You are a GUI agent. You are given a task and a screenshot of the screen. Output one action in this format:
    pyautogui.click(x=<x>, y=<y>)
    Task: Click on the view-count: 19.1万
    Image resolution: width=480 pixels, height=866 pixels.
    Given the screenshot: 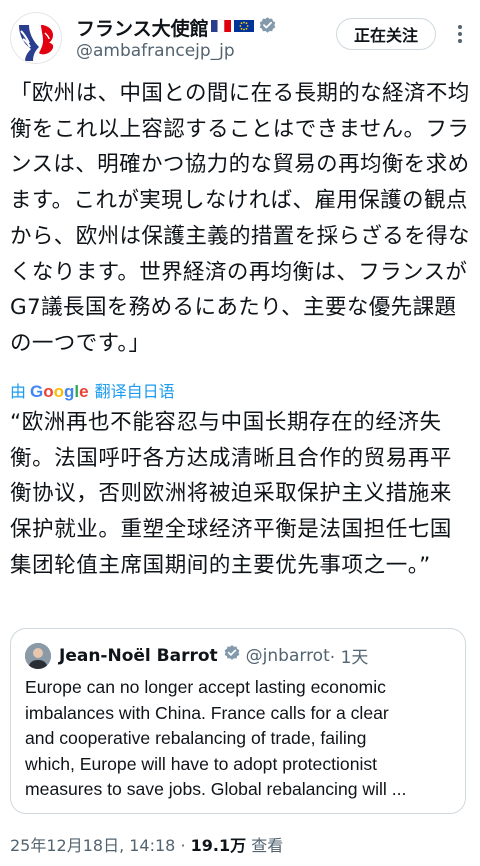 What is the action you would take?
    pyautogui.click(x=218, y=845)
    